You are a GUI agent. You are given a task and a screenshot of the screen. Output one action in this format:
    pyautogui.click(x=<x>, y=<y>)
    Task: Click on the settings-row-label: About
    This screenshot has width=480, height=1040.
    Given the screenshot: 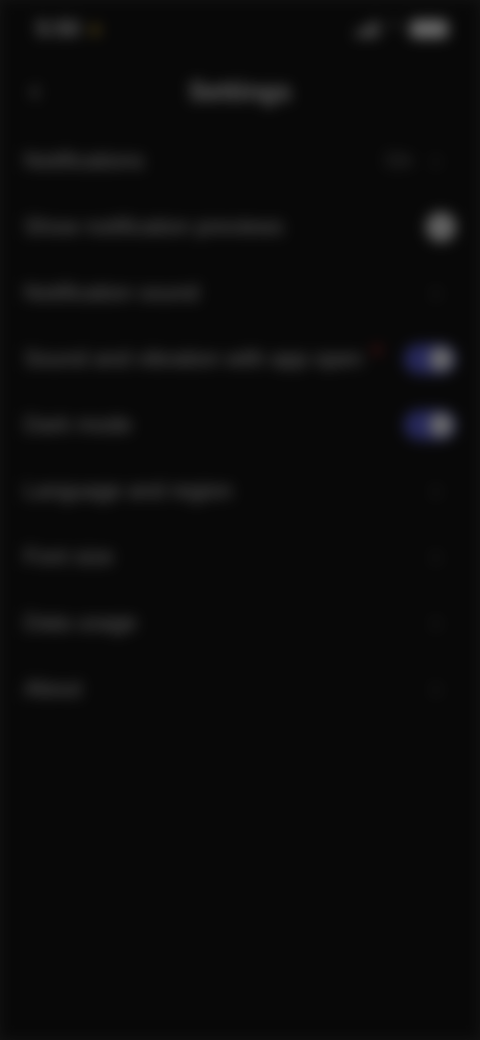 What is the action you would take?
    pyautogui.click(x=53, y=688)
    